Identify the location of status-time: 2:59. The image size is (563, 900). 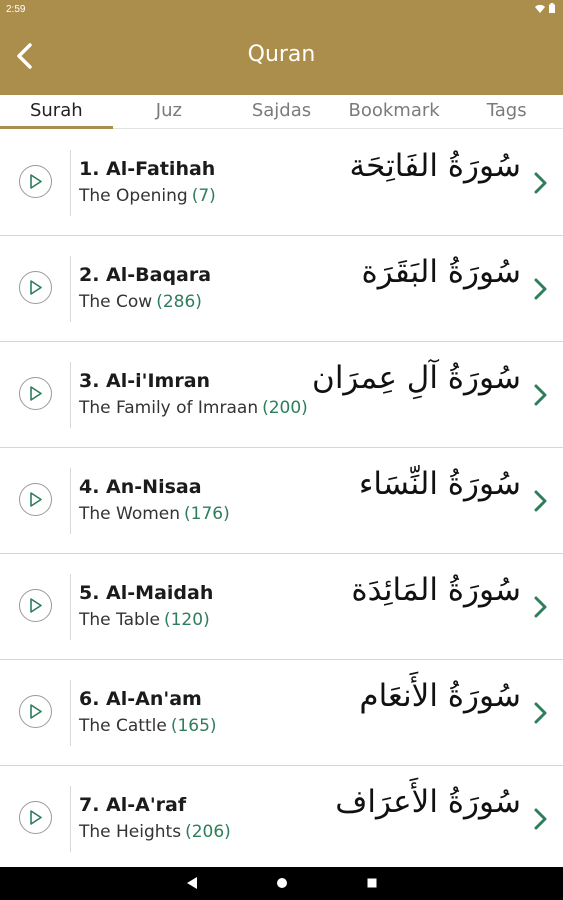
(16, 9).